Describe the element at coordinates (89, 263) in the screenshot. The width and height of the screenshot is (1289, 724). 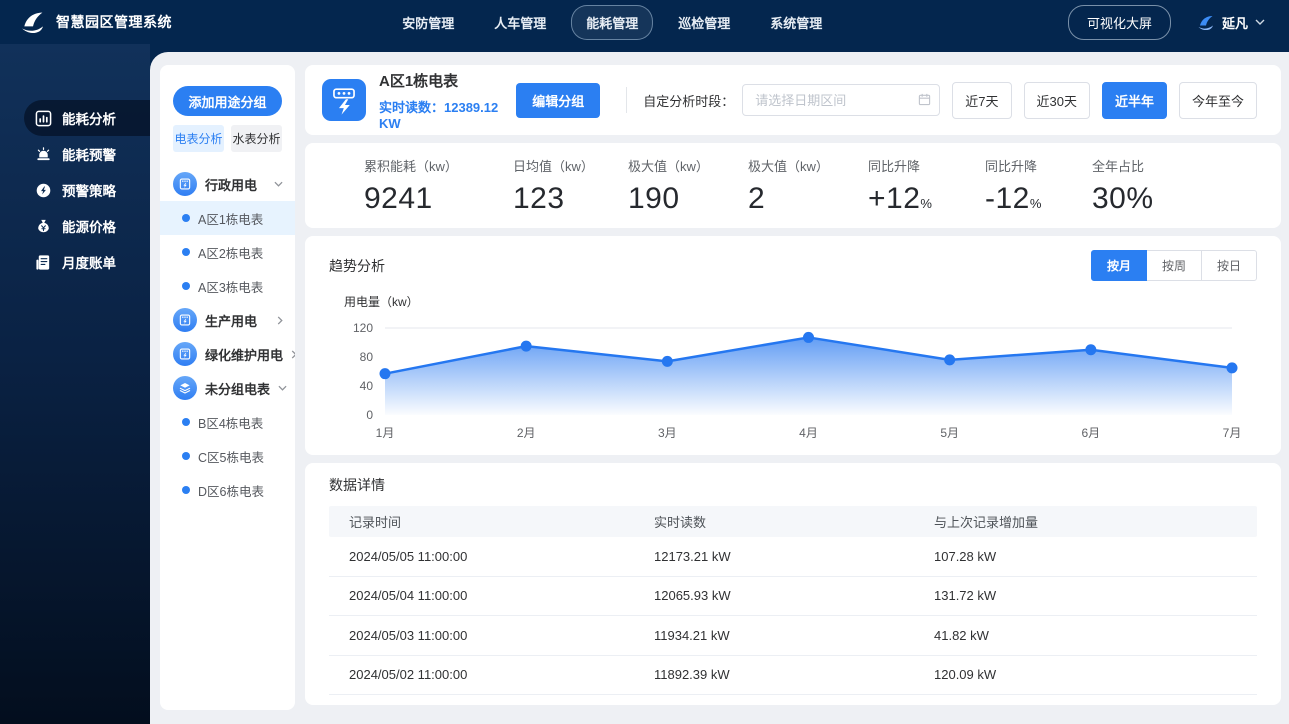
I see `sidebar-item-label: 月度账单` at that location.